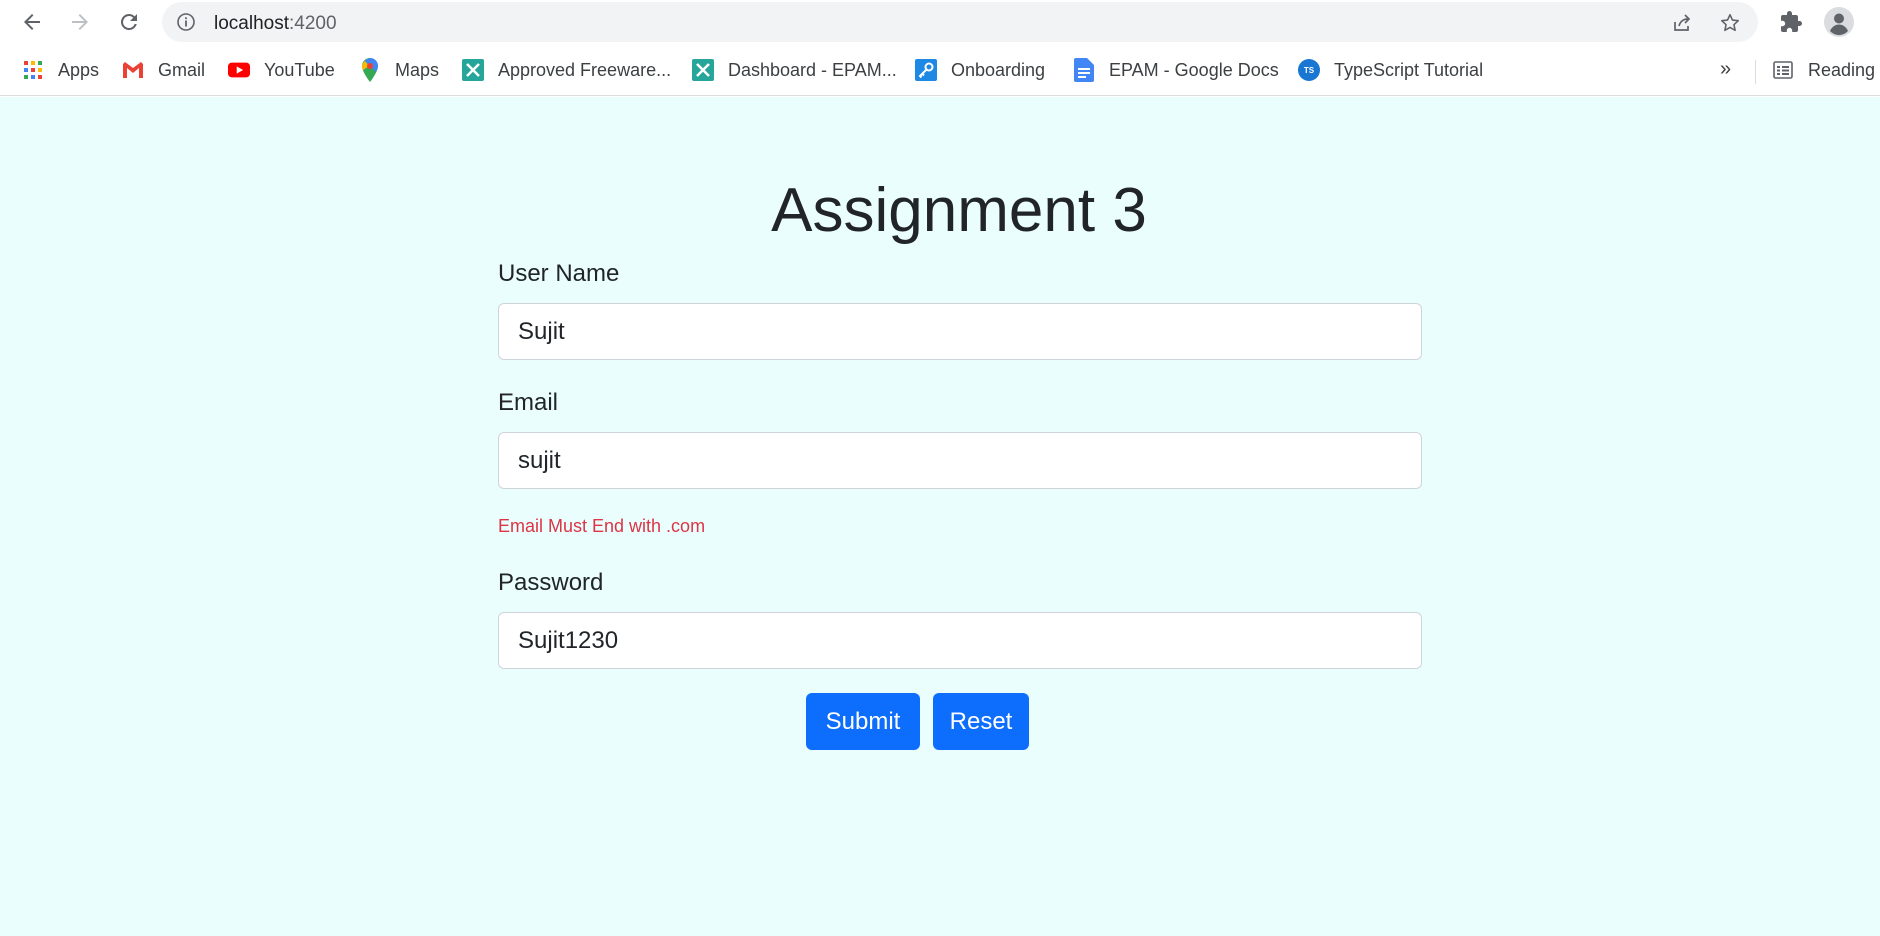  Describe the element at coordinates (960, 331) in the screenshot. I see `username-input` at that location.